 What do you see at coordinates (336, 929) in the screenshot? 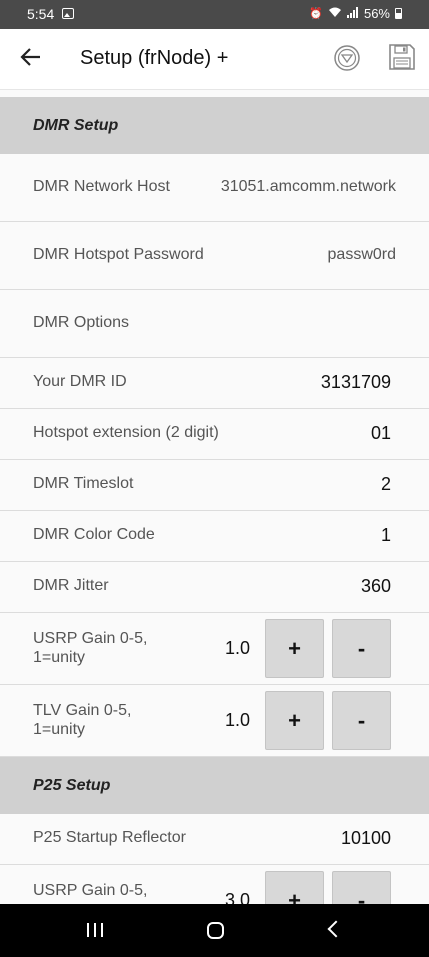
I see `nav-back-icon` at bounding box center [336, 929].